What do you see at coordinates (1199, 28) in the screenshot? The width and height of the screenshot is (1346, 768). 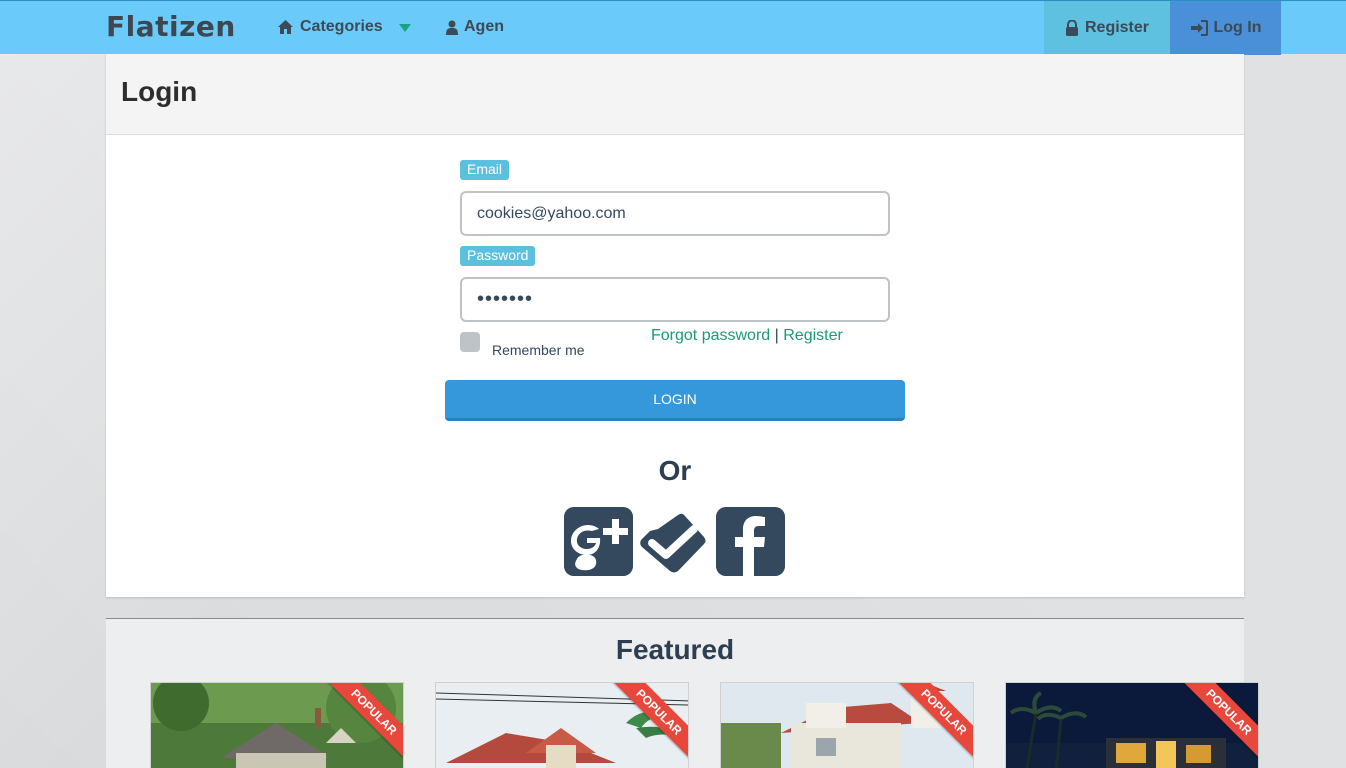 I see `sign-in-icon` at bounding box center [1199, 28].